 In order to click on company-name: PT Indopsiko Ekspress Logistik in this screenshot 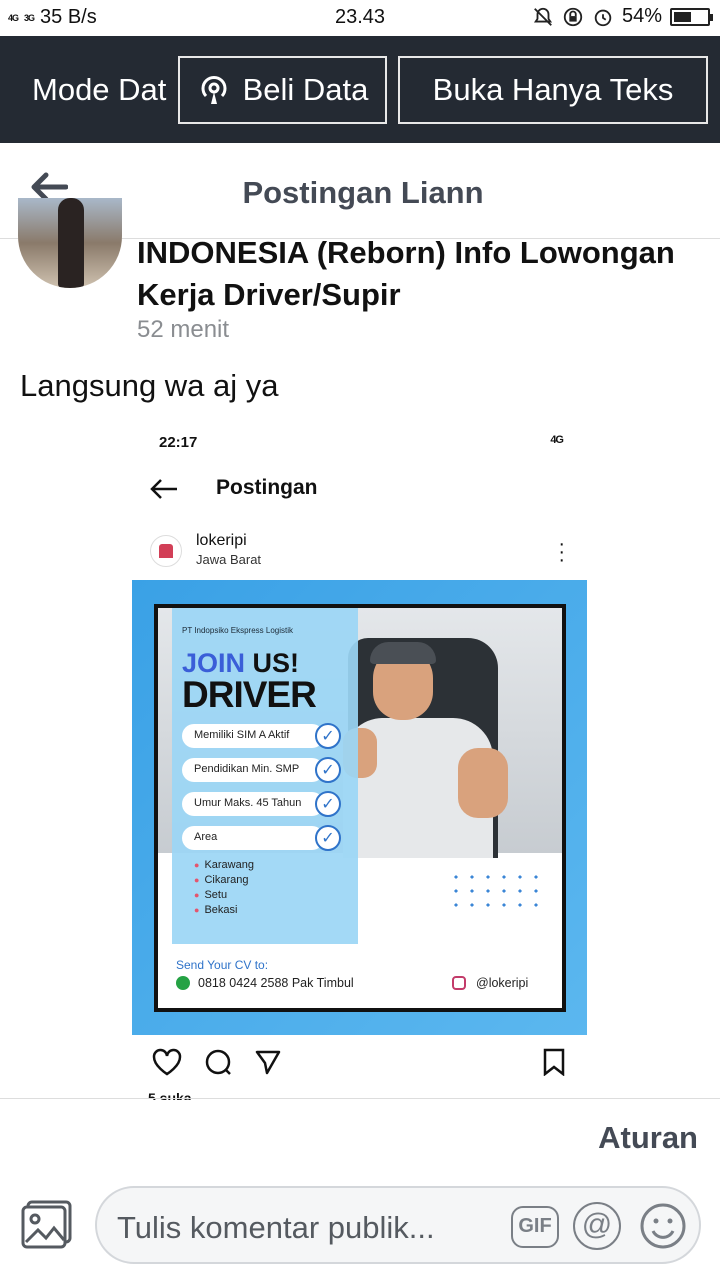, I will do `click(238, 630)`.